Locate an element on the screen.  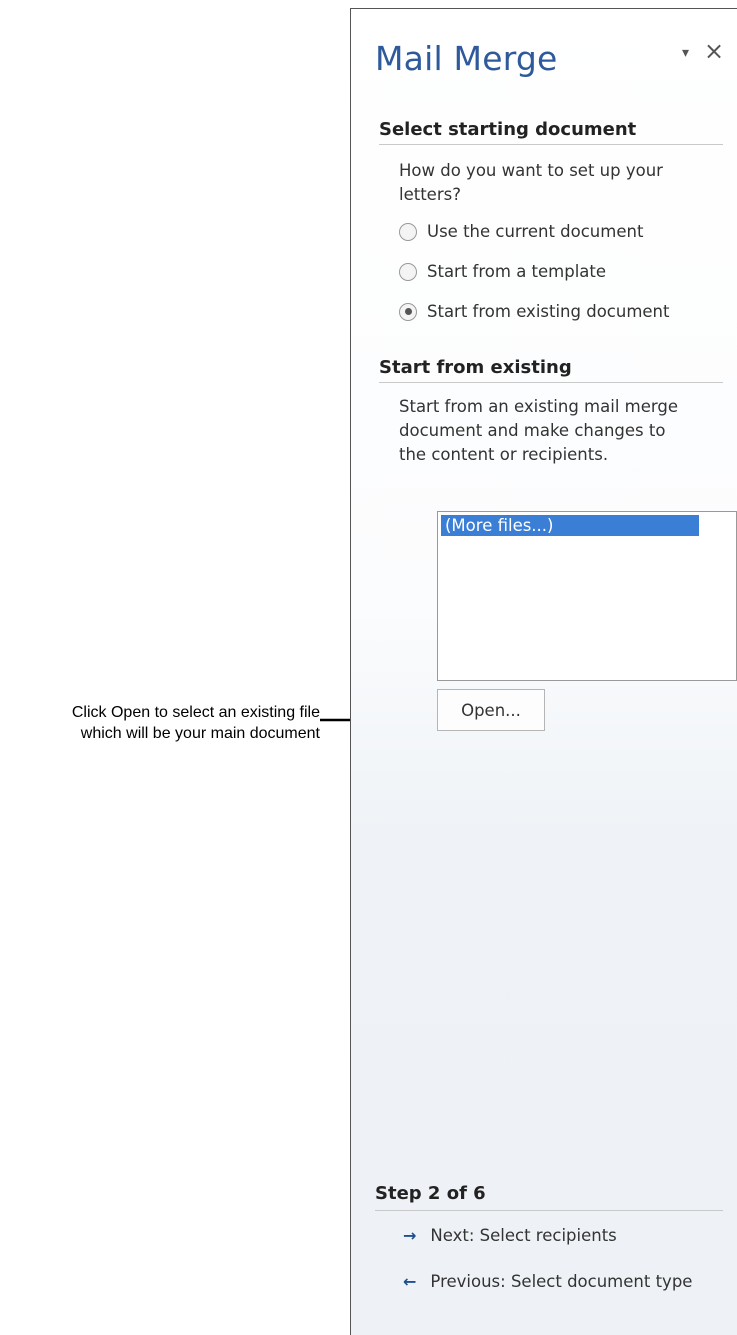
close-icon: × is located at coordinates (714, 51).